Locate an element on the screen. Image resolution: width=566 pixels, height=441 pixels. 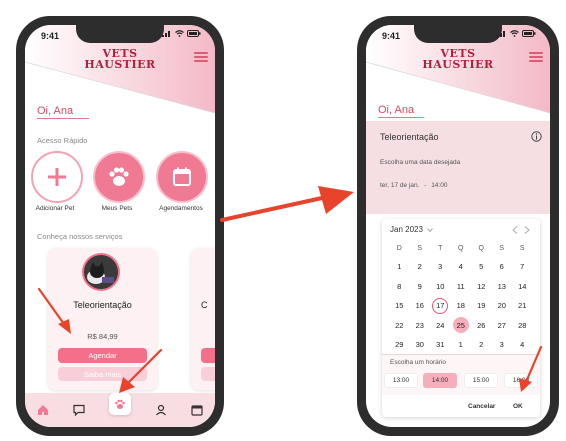
calendar-day: 12 is located at coordinates (481, 287).